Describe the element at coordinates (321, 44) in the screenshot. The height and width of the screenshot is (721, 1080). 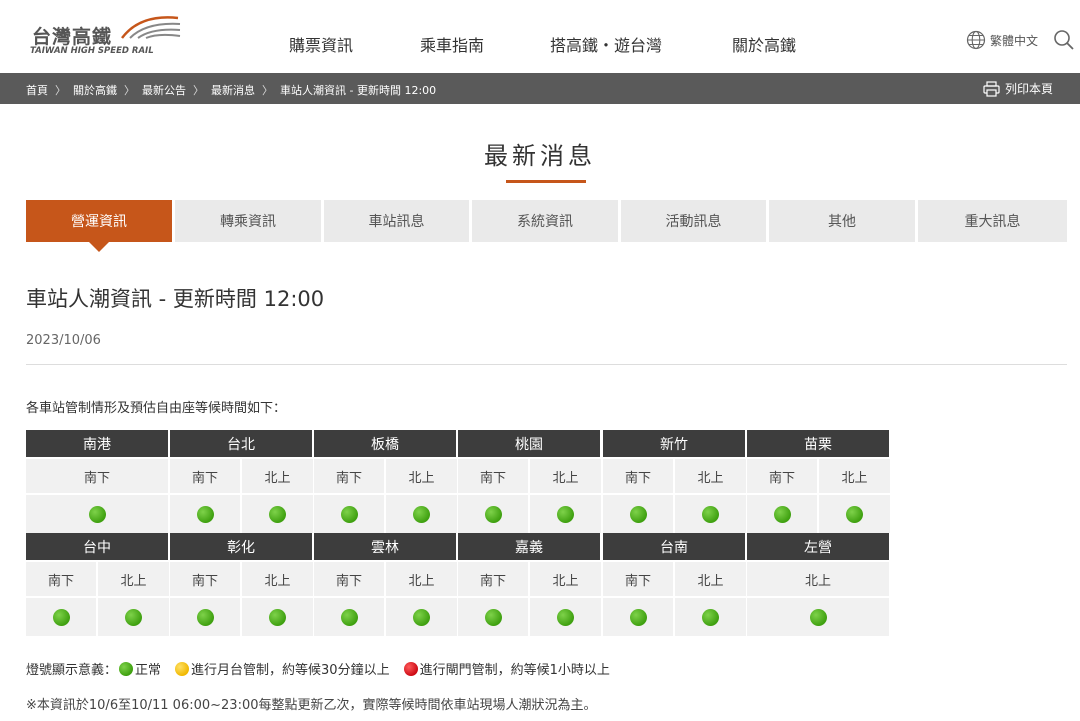
I see `nav-ticketing: 購票資訊` at that location.